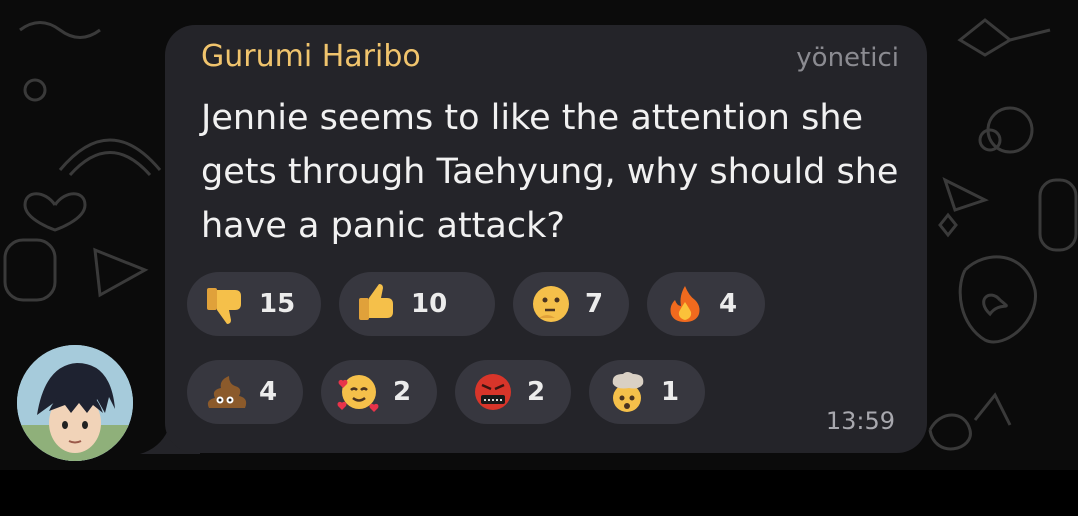 The image size is (1078, 516). I want to click on avatar, so click(75, 403).